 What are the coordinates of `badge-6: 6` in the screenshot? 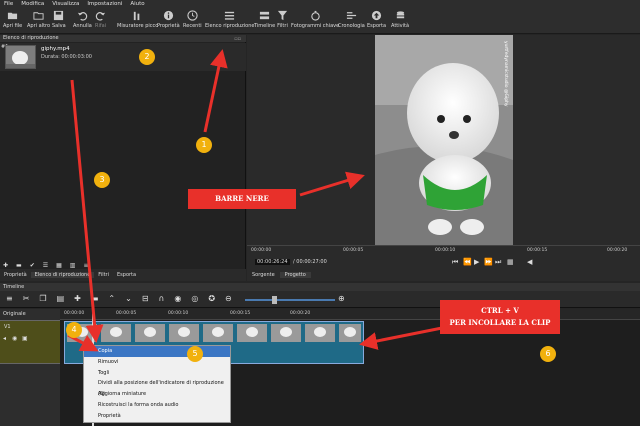 It's located at (548, 354).